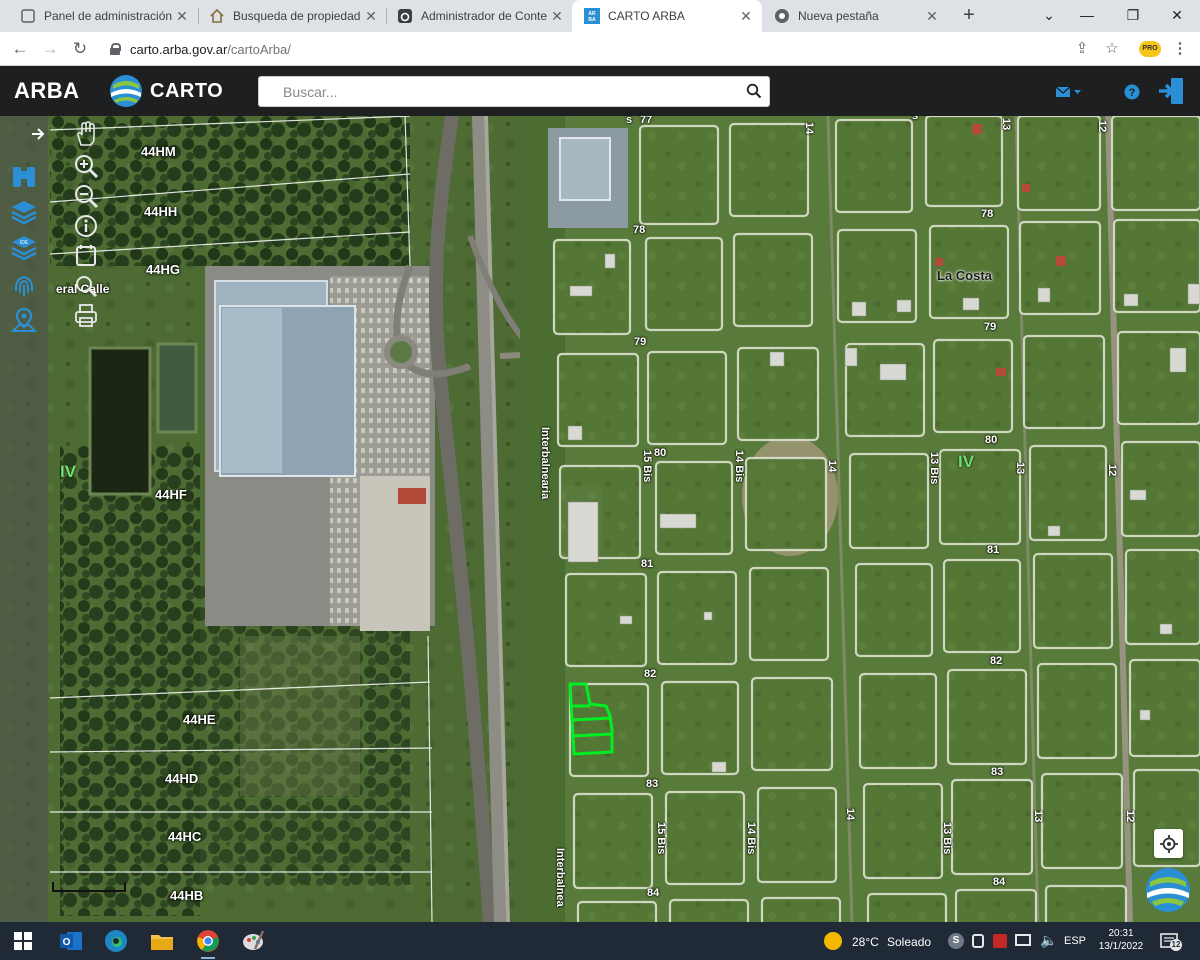 This screenshot has width=1200, height=960. What do you see at coordinates (1150, 49) in the screenshot?
I see `extension-icon: PRO` at bounding box center [1150, 49].